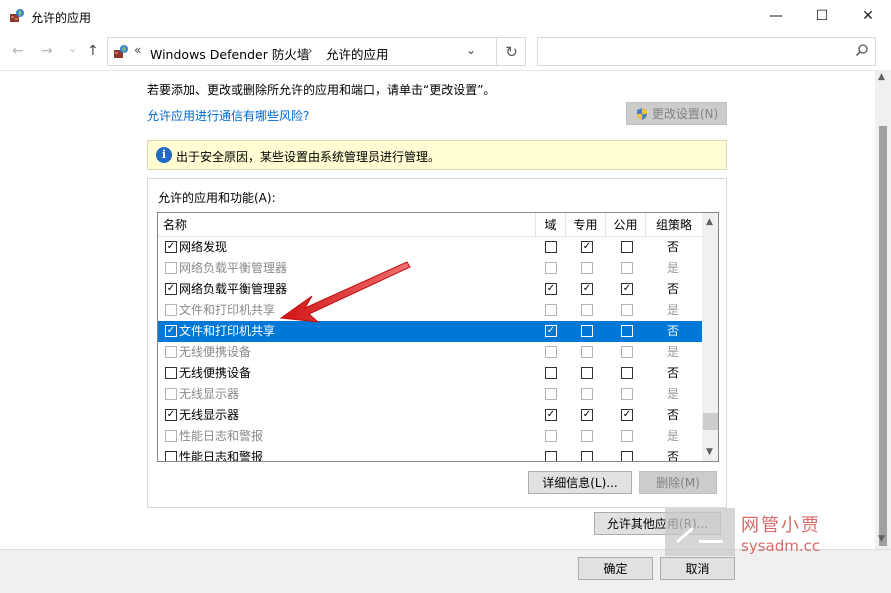 The width and height of the screenshot is (891, 593). I want to click on close-icon: ✕, so click(868, 16).